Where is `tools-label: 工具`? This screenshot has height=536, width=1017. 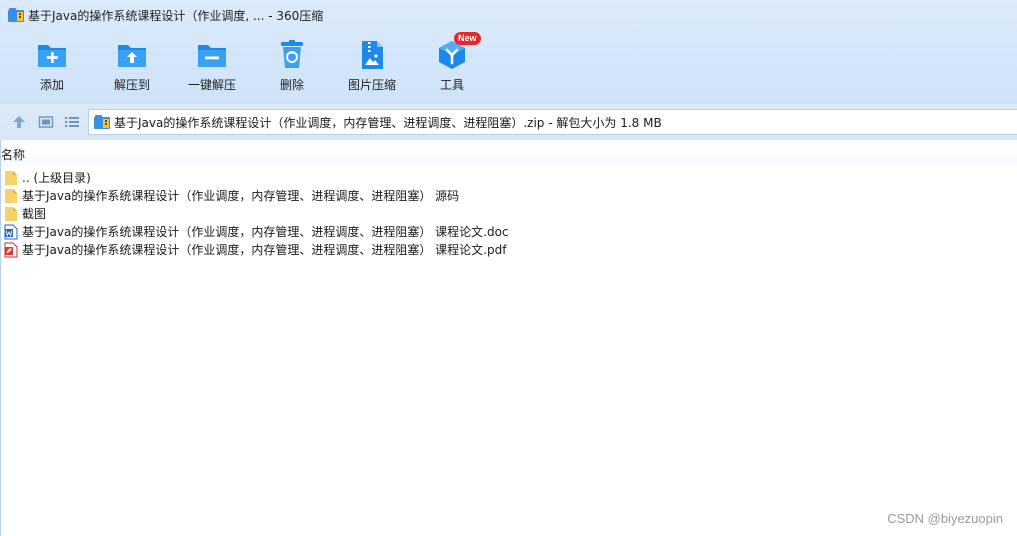 tools-label: 工具 is located at coordinates (451, 85).